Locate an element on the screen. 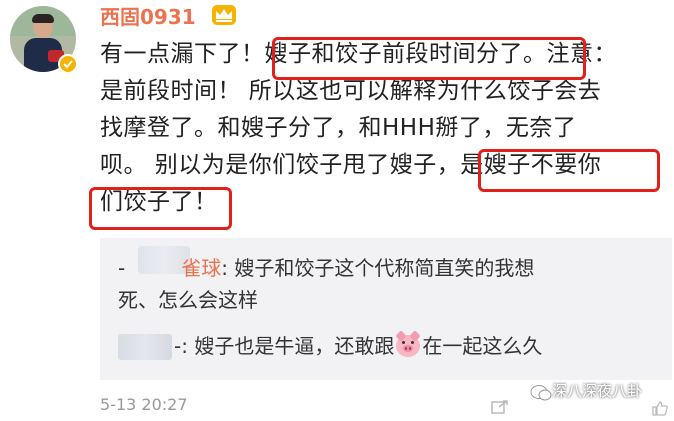 The width and height of the screenshot is (674, 421). post-timestamp: 5-13 20:27 is located at coordinates (144, 404).